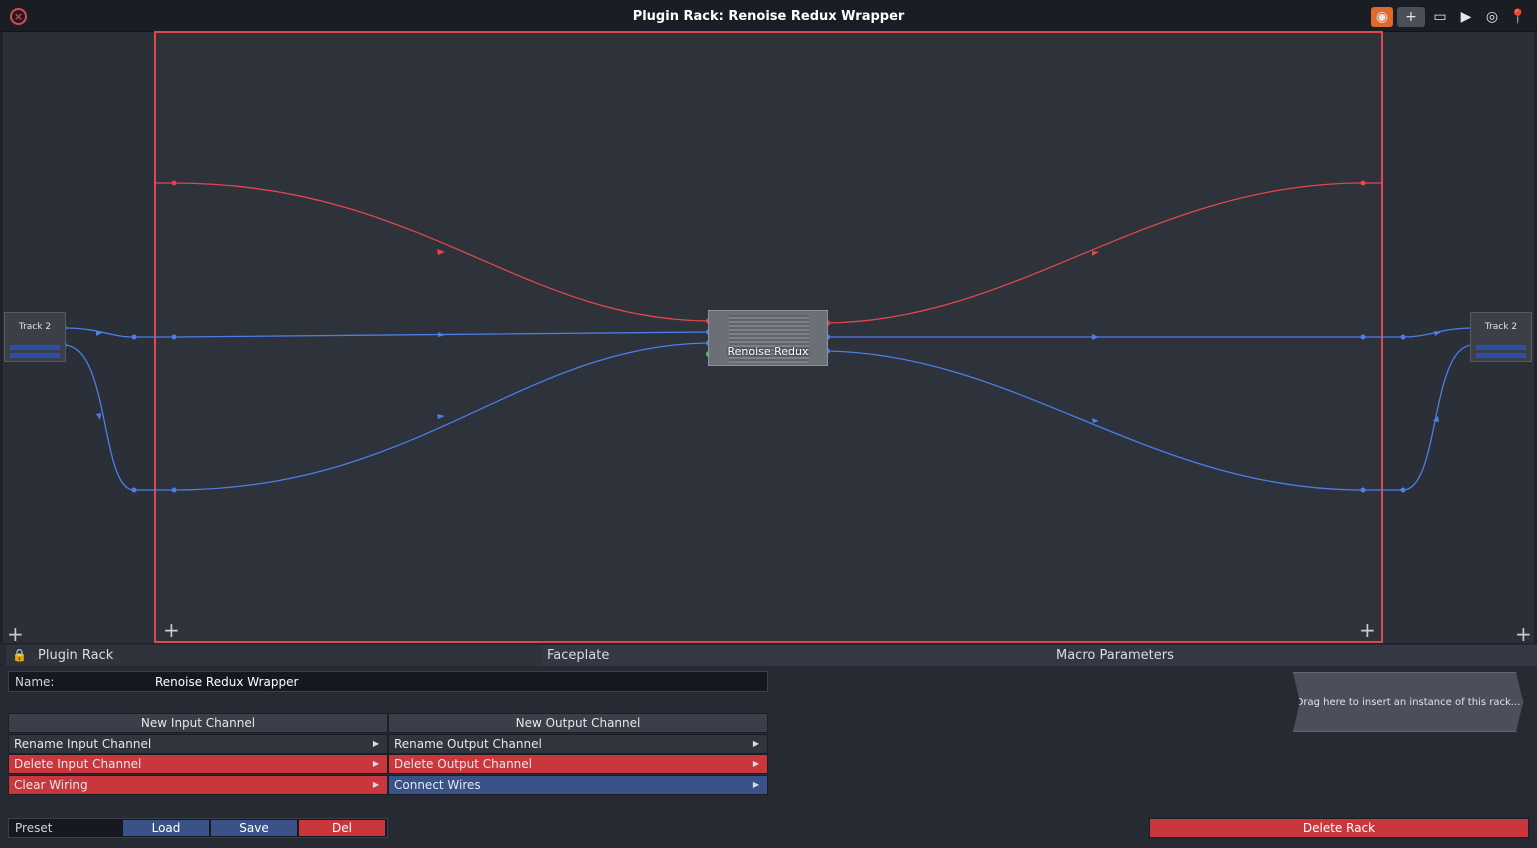  I want to click on preset-load-button: Load, so click(166, 828).